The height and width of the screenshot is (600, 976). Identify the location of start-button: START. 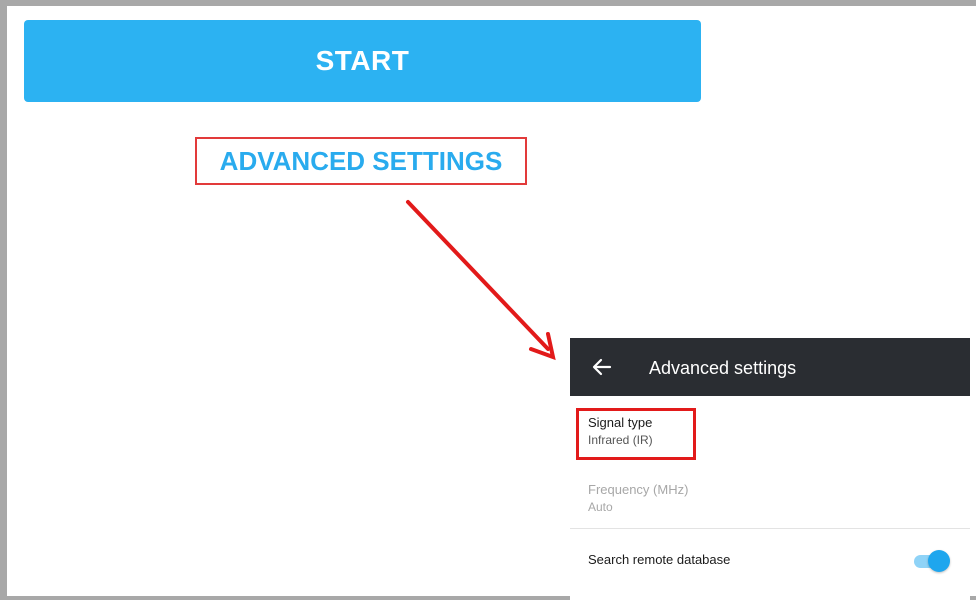
(362, 61).